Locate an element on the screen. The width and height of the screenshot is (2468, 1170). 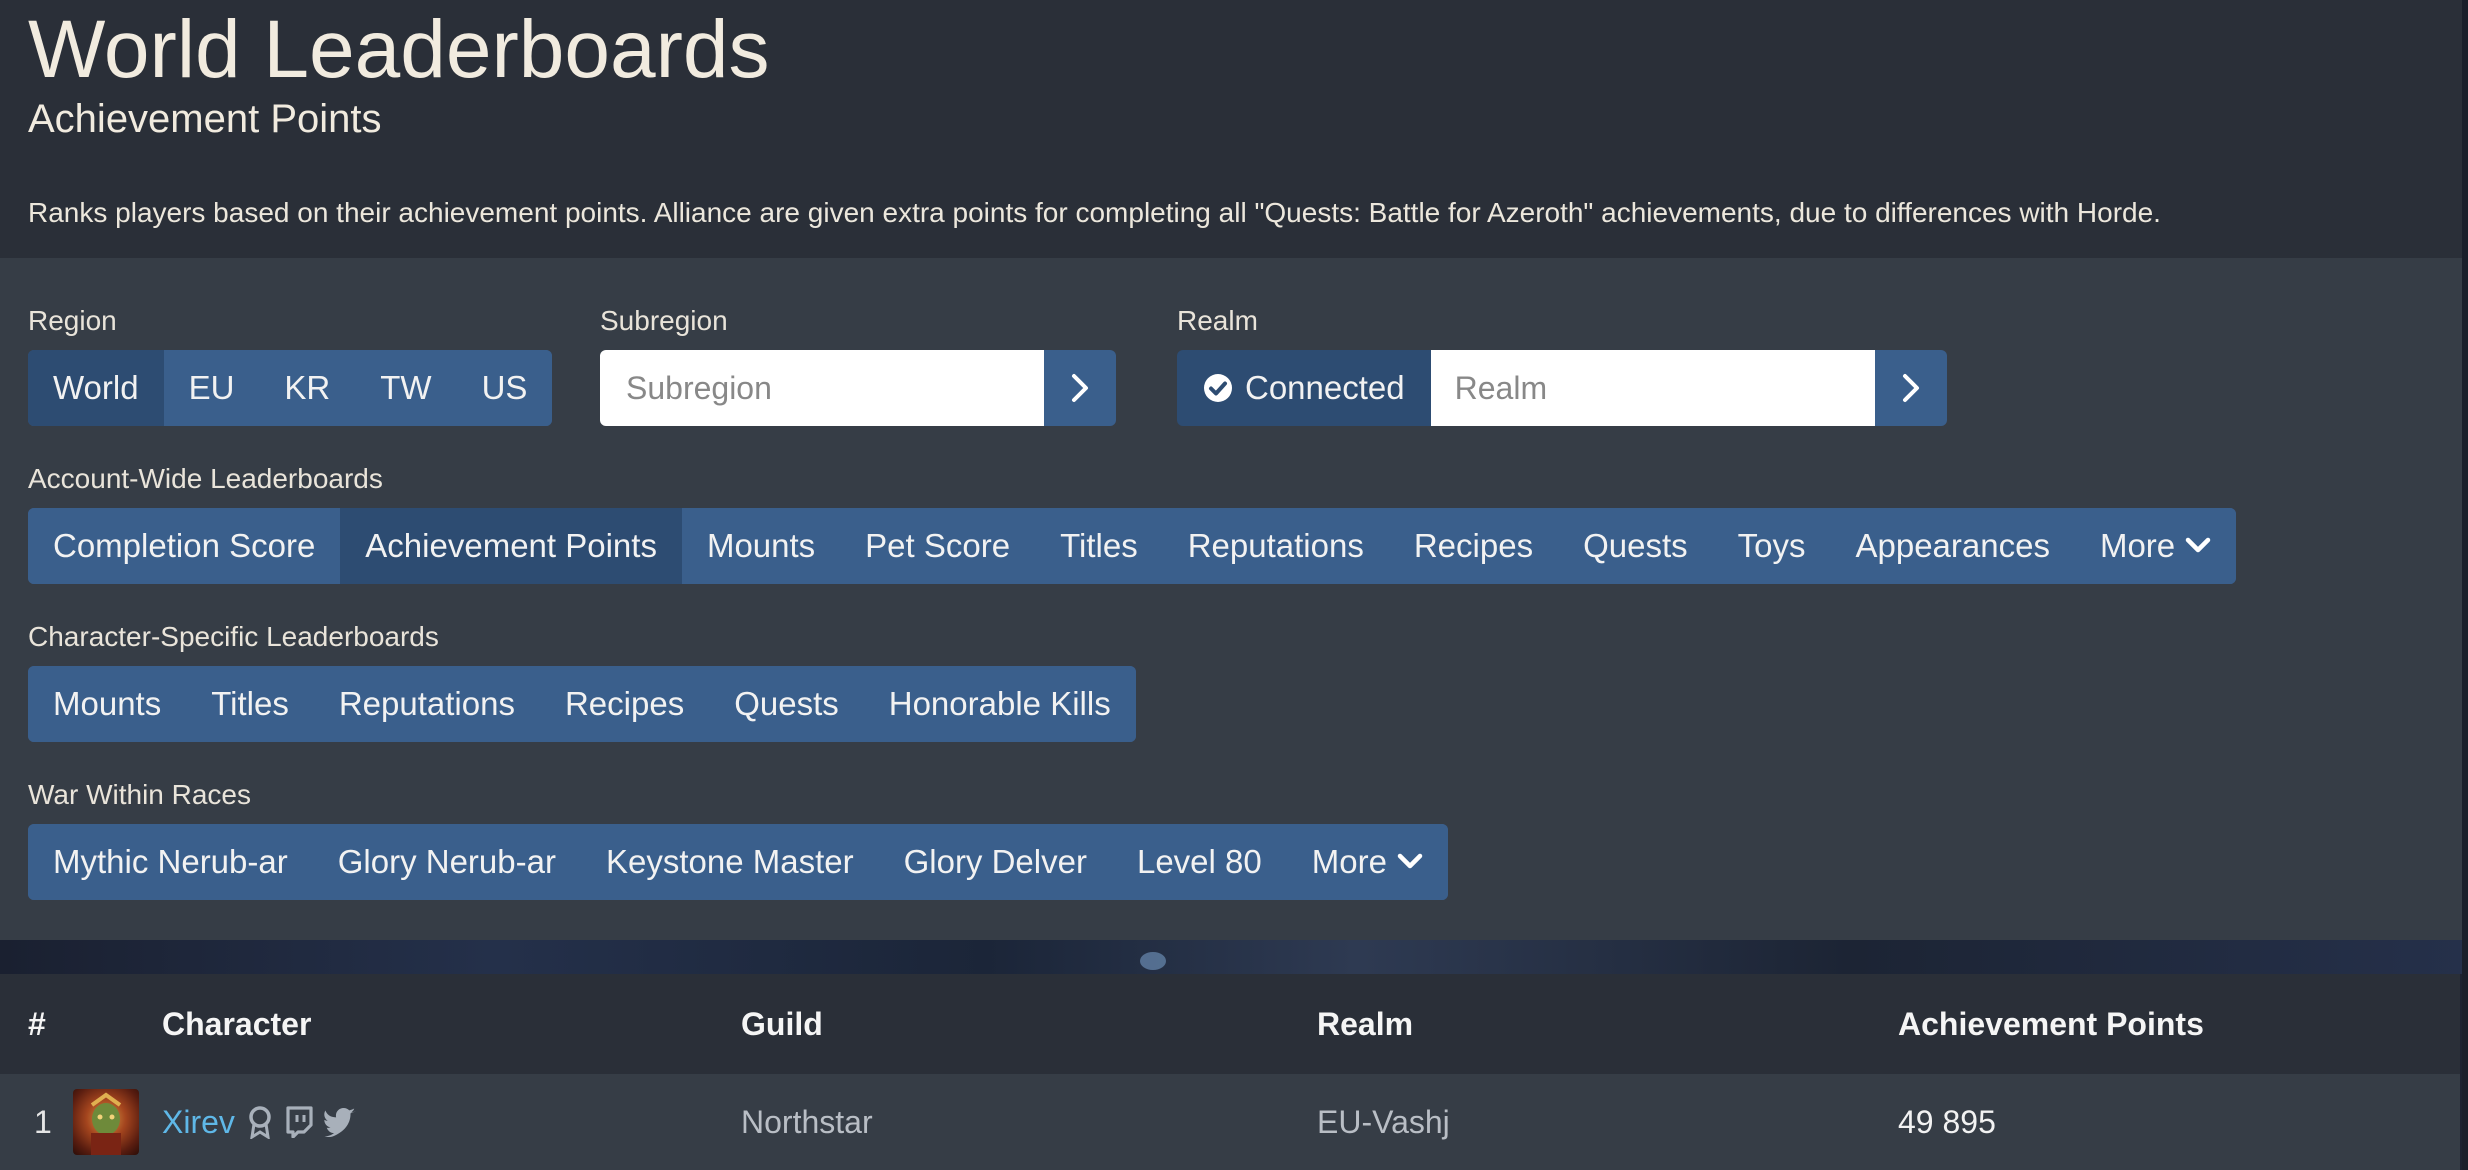
account-wide-label: Account-Wide Leaderboards is located at coordinates (205, 478).